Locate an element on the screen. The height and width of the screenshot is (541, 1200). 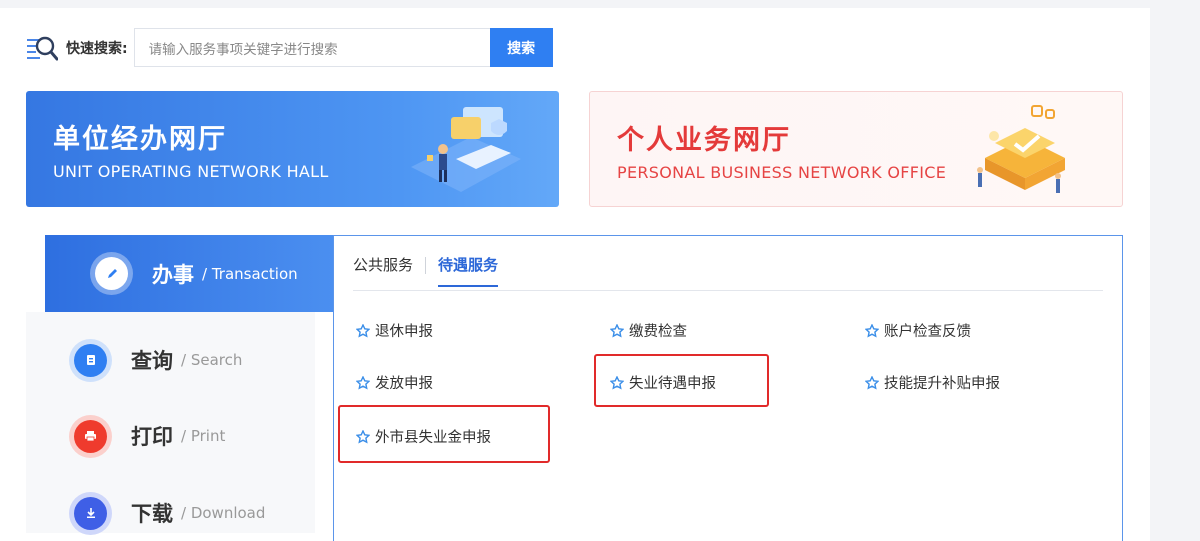
quick-search-bar: 快速搜索: 请输入服务事项关键字进行搜索 搜索 is located at coordinates (289, 47).